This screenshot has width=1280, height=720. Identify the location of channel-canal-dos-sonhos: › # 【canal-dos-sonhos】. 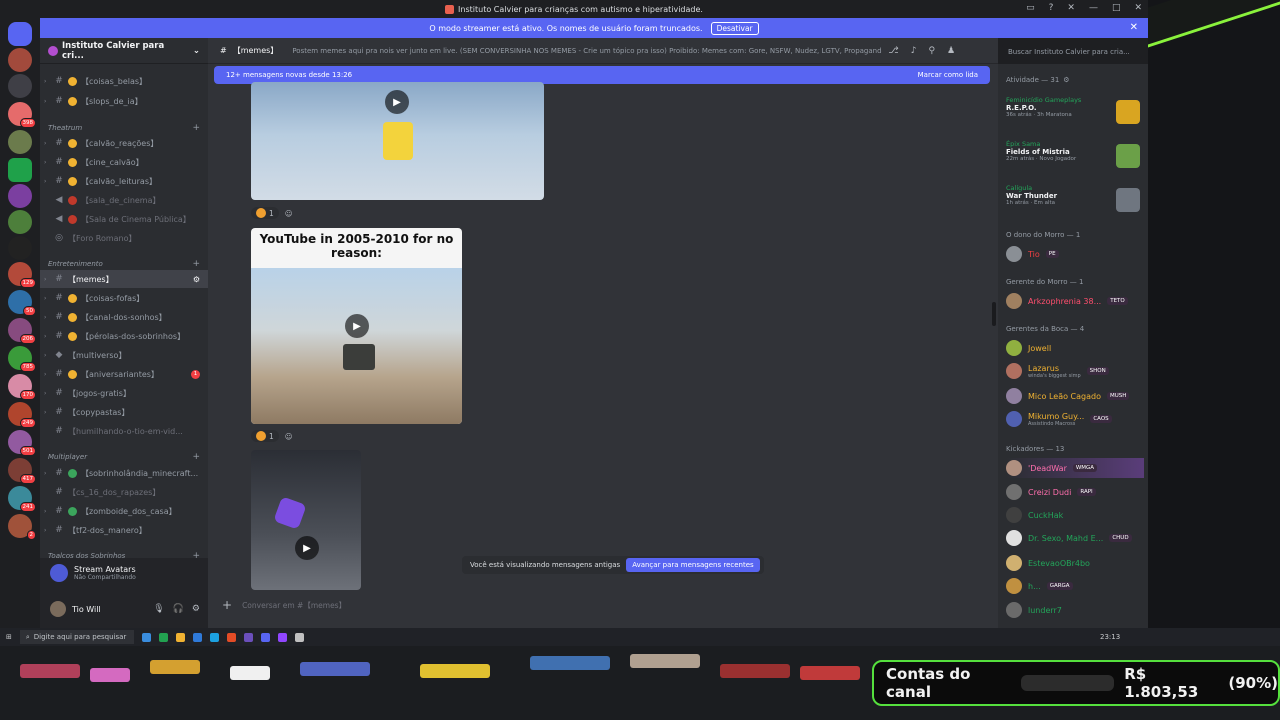
(124, 317).